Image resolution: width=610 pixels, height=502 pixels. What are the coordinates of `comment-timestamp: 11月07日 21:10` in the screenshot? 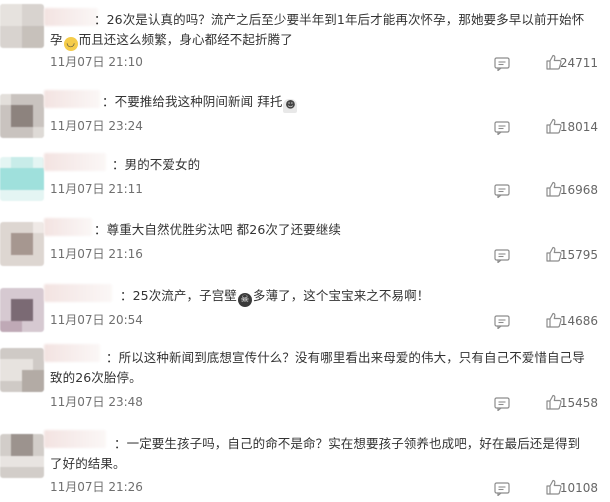 It's located at (96, 62).